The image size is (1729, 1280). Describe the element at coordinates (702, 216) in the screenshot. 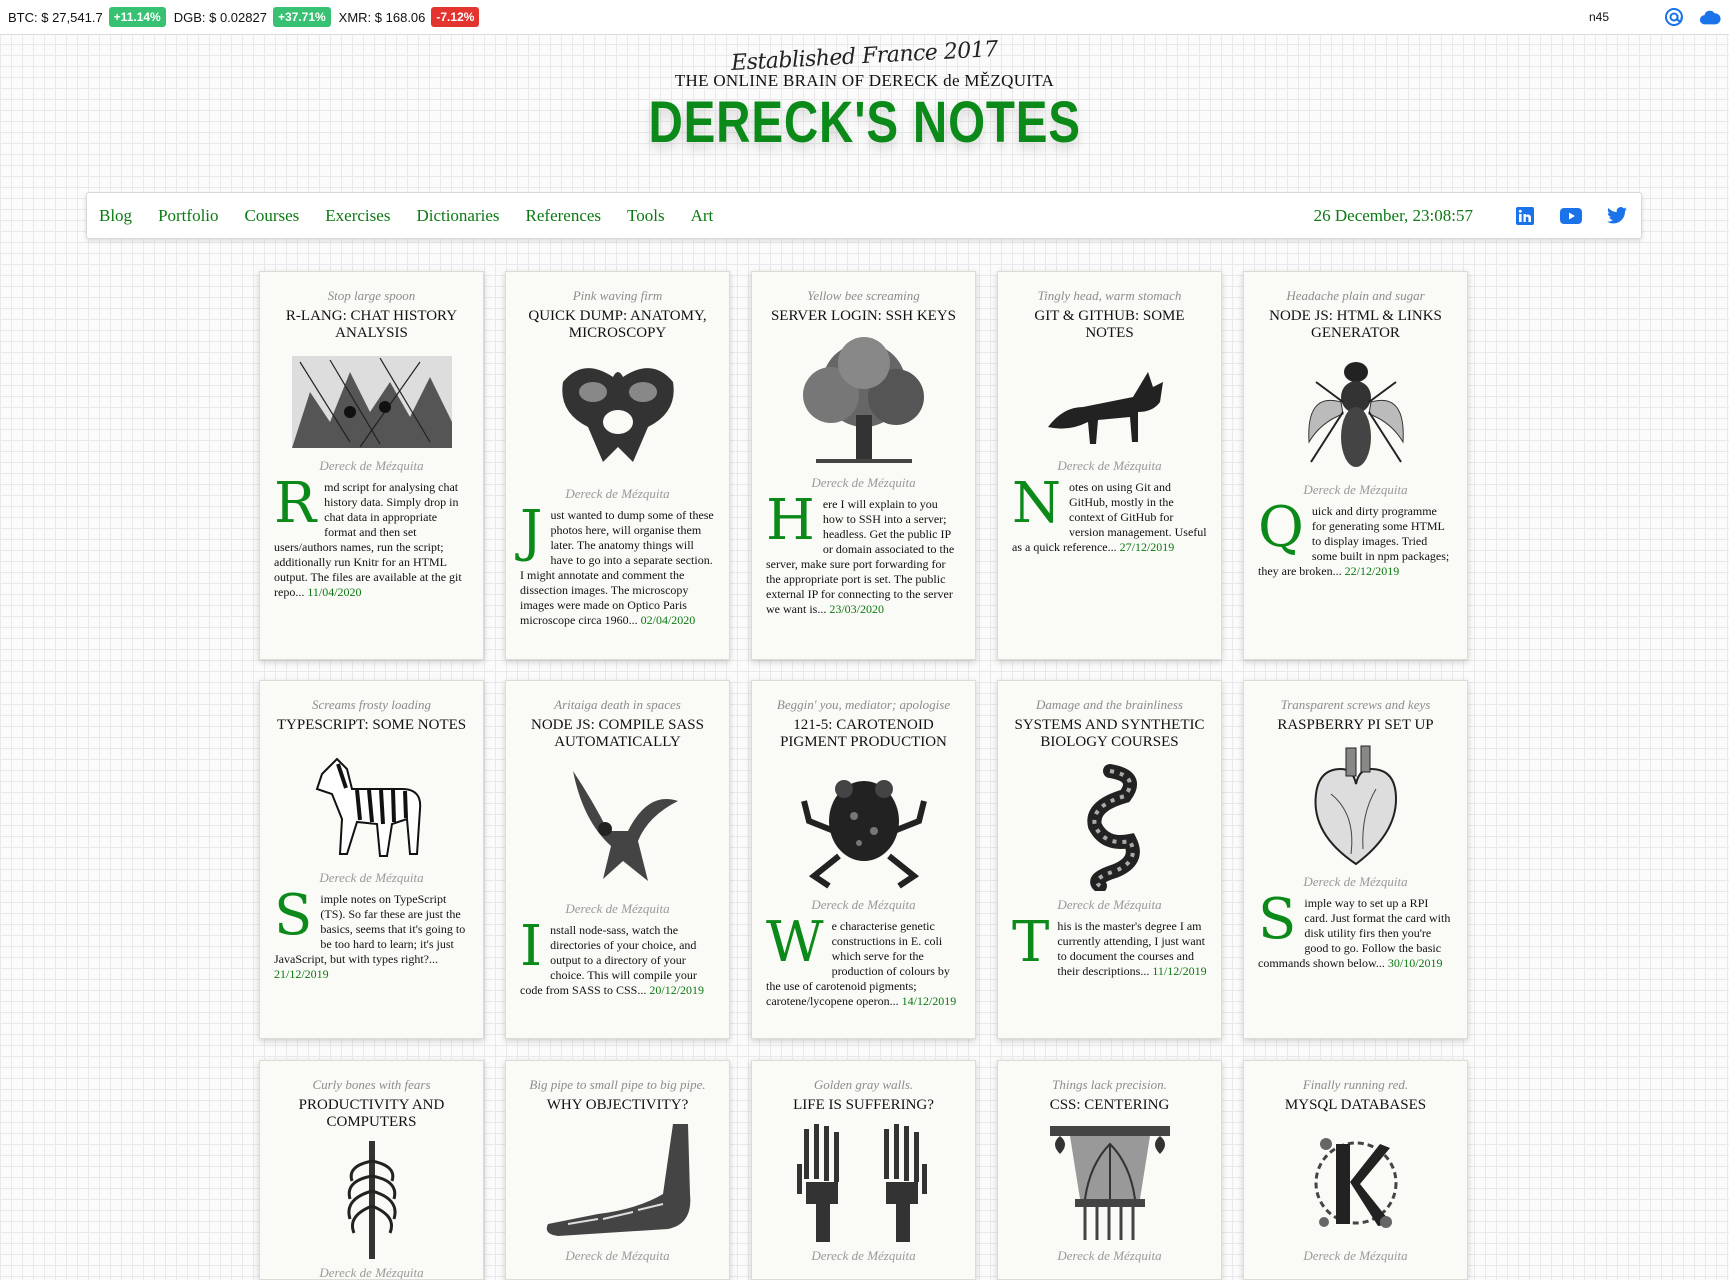

I see `nav-art: Art` at that location.